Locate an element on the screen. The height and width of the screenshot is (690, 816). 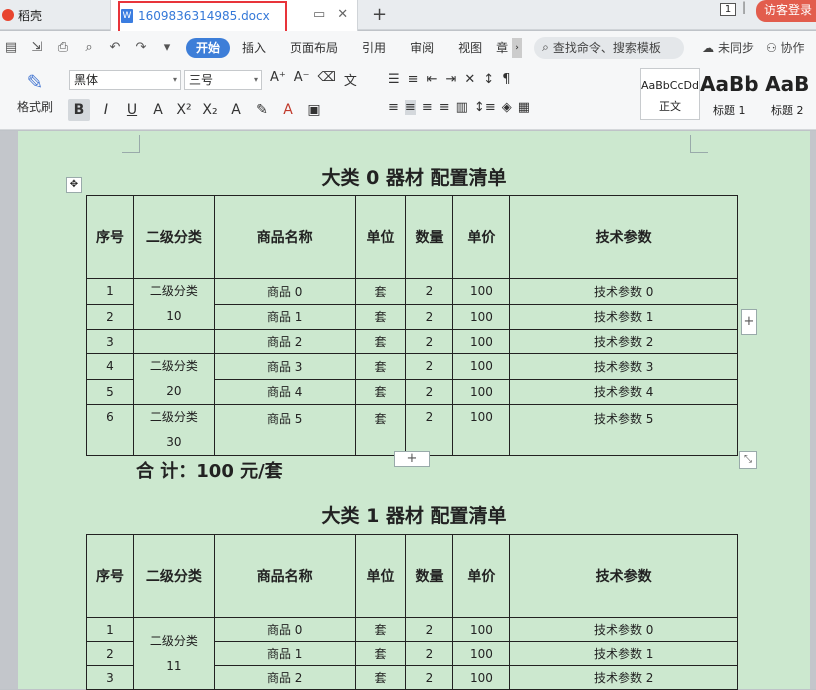
format-painter-button: ✎ 格式刷 is located at coordinates (35, 92).